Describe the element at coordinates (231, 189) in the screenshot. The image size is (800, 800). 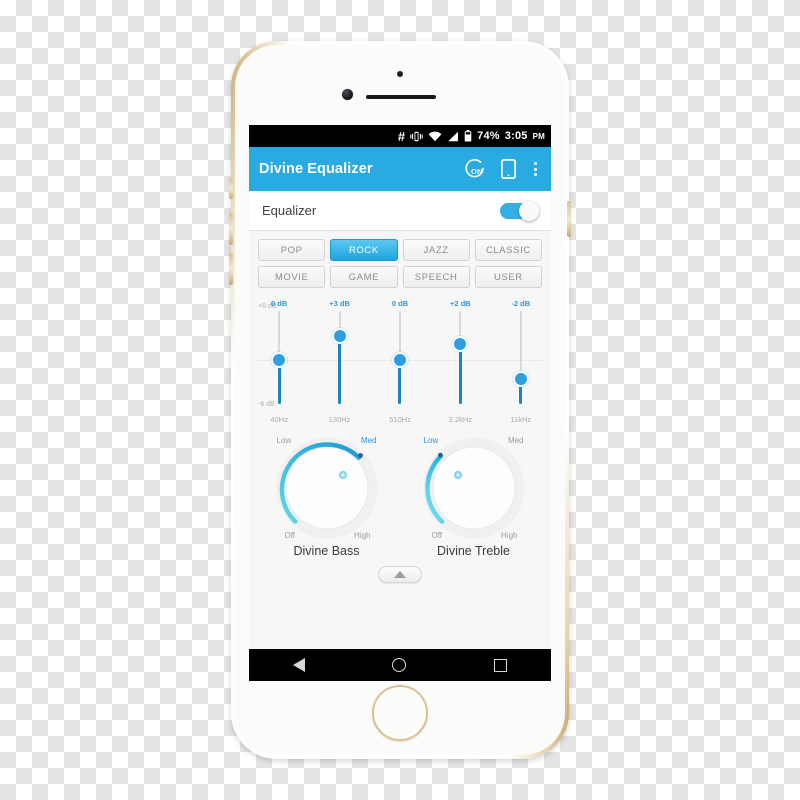
I see `mute-switch` at that location.